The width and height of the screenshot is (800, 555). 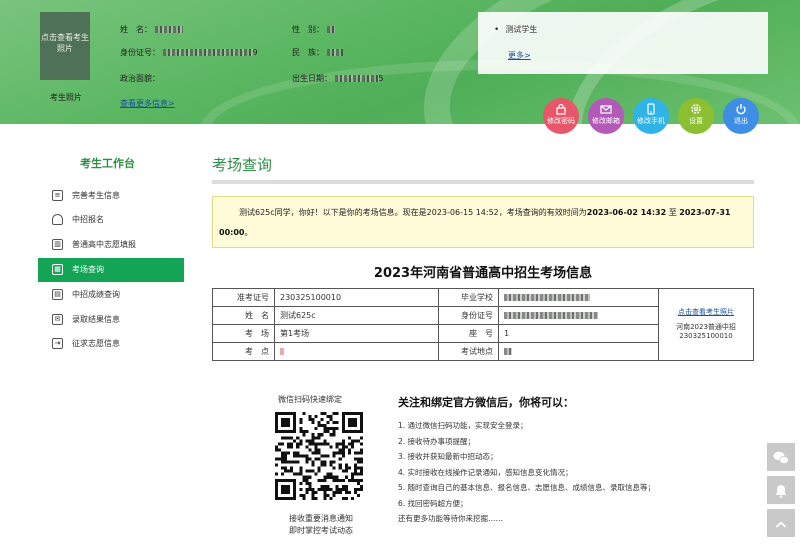 I want to click on site-value, so click(x=356, y=351).